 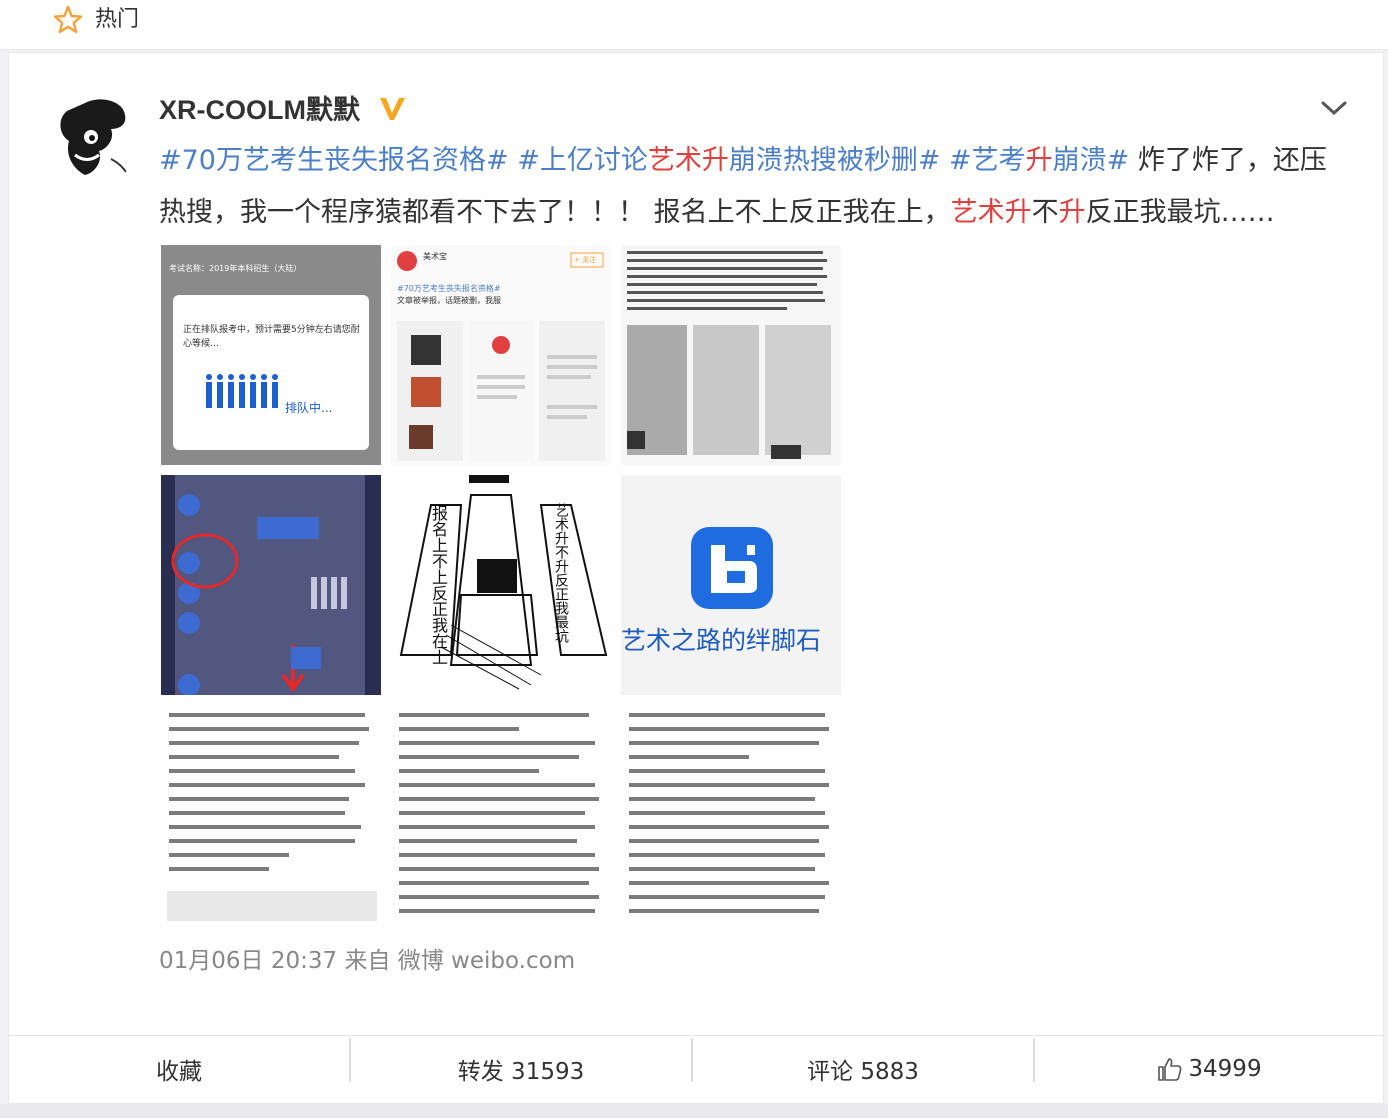 What do you see at coordinates (392, 109) in the screenshot?
I see `vip-v-icon` at bounding box center [392, 109].